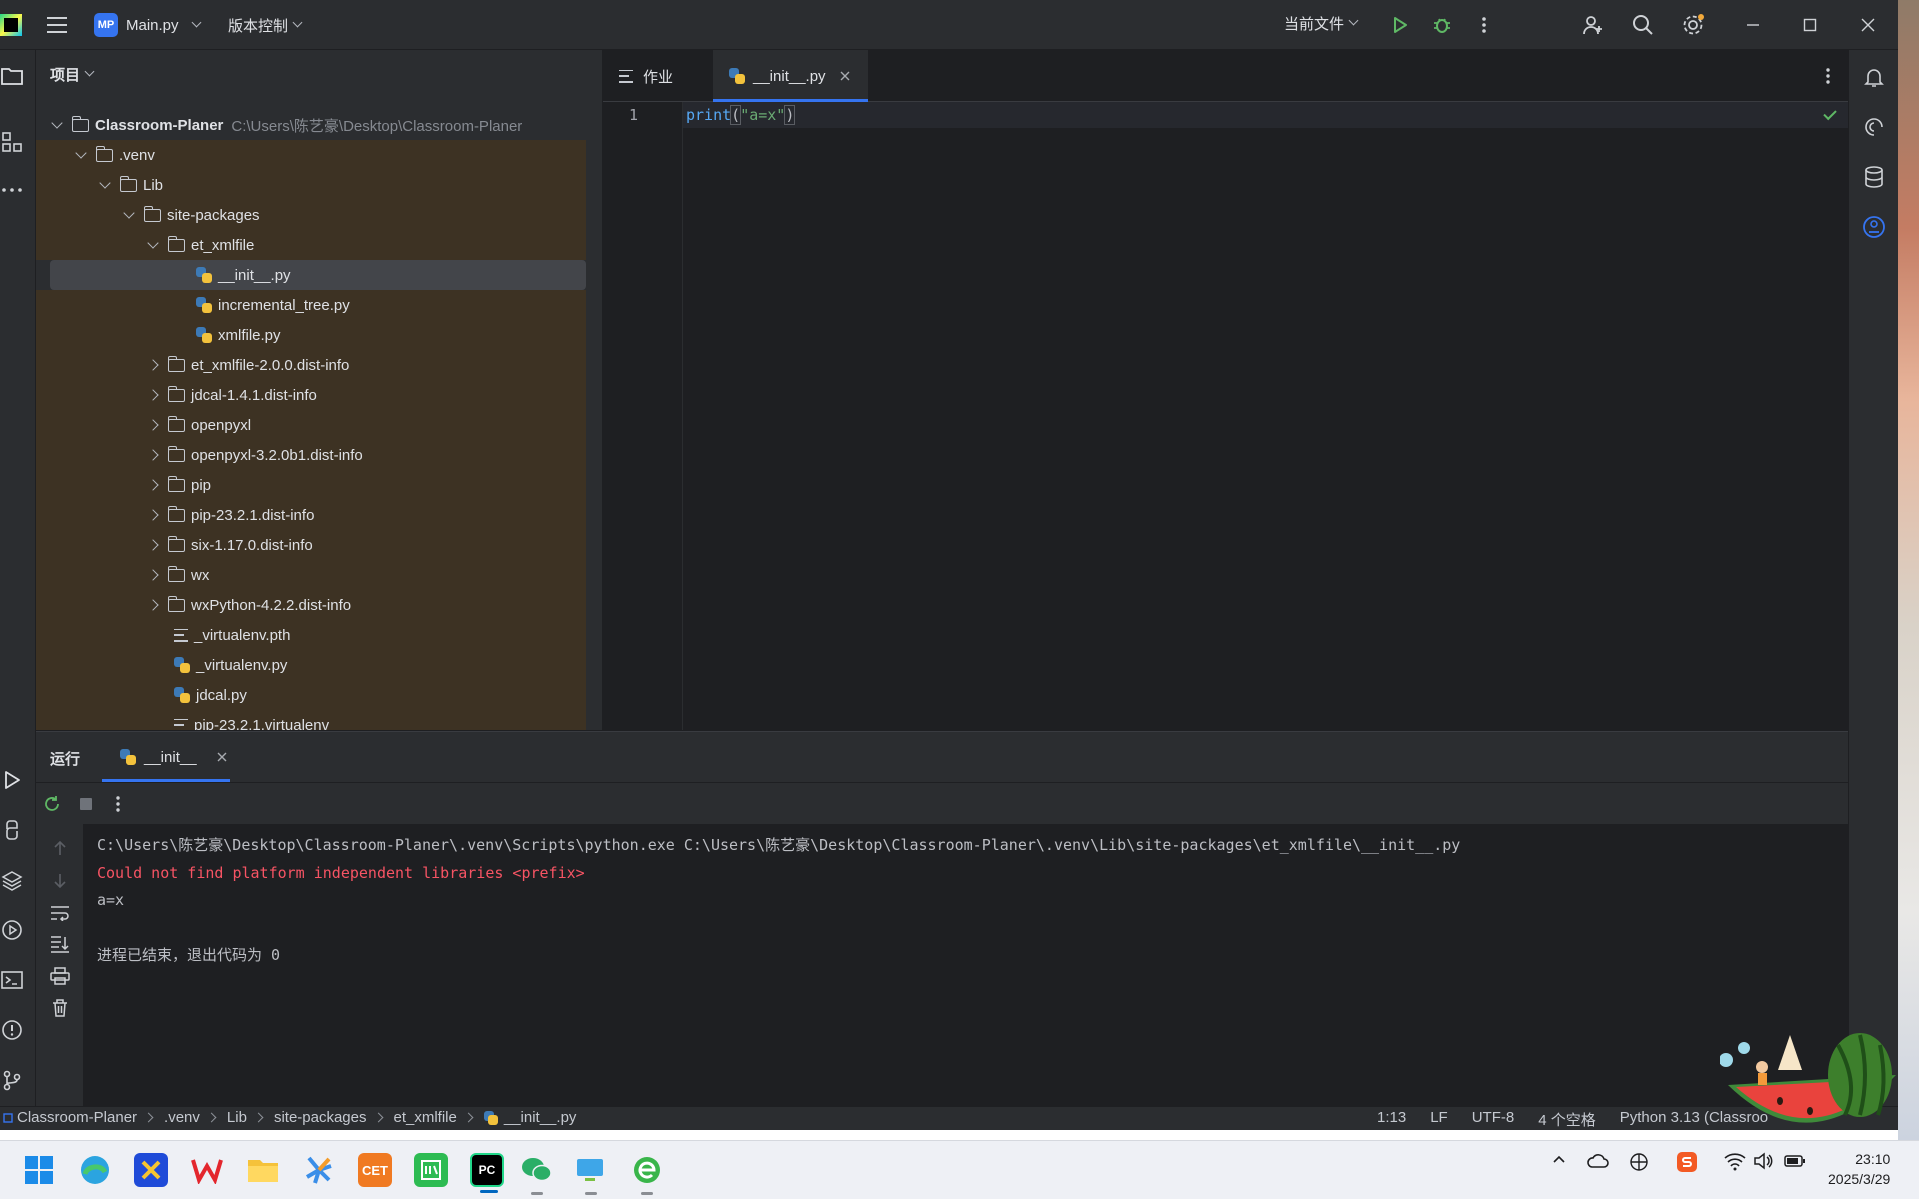 The height and width of the screenshot is (1199, 1919). I want to click on start-button, so click(39, 1170).